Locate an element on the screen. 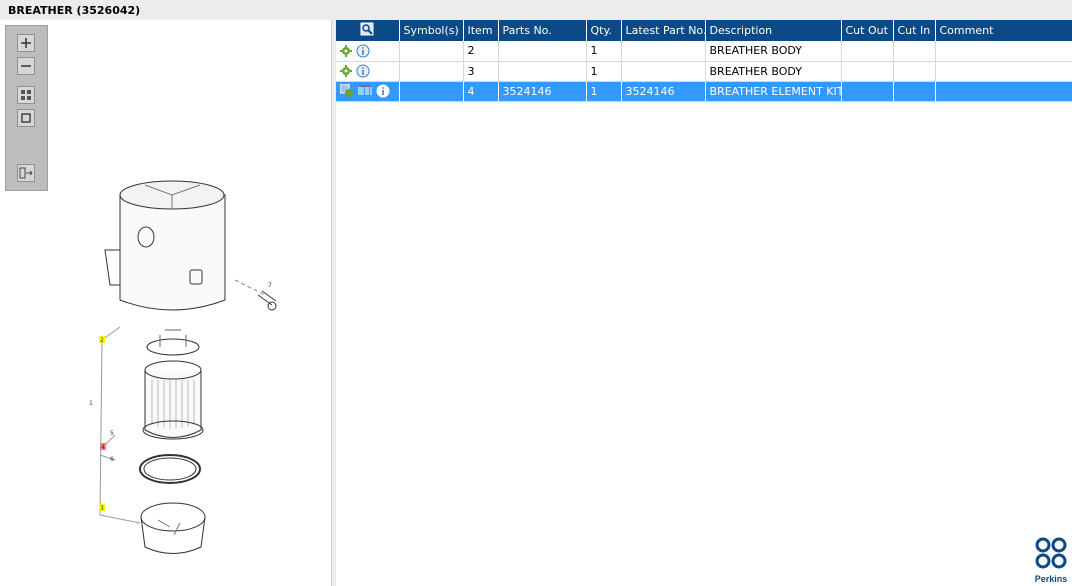 The height and width of the screenshot is (586, 1072). callout-4: 4 is located at coordinates (103, 447).